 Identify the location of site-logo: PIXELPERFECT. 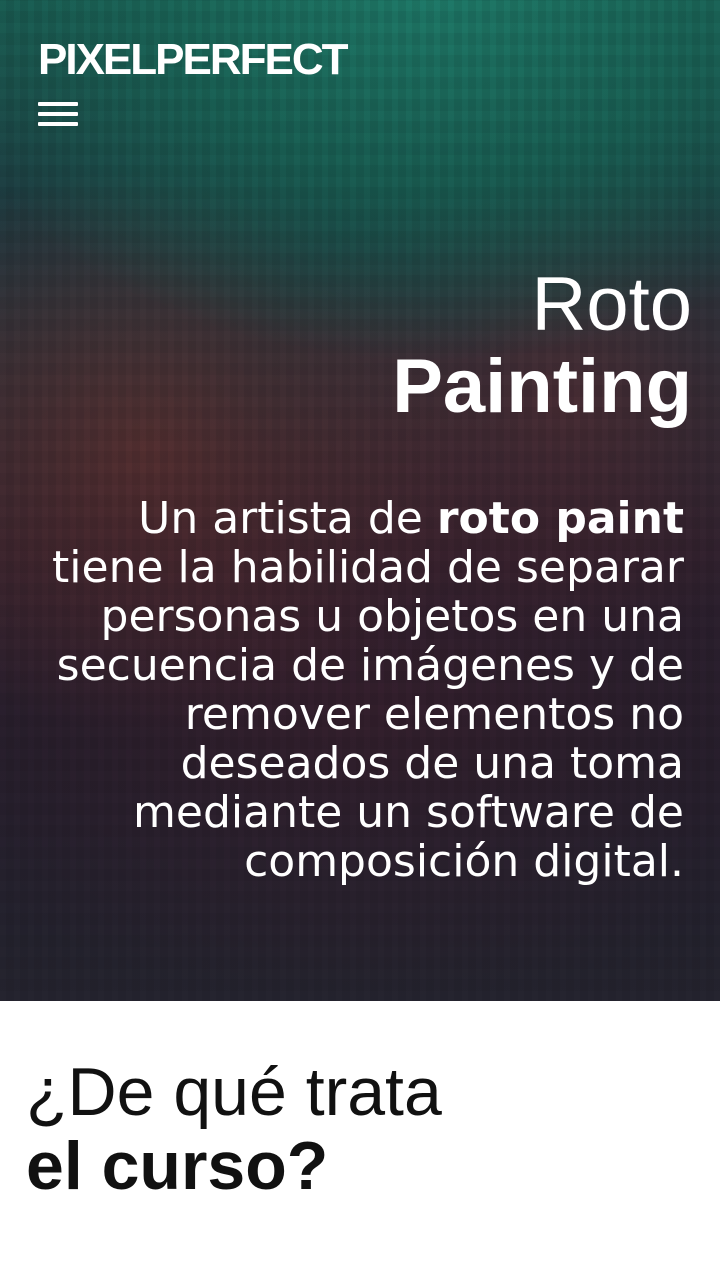
(193, 60).